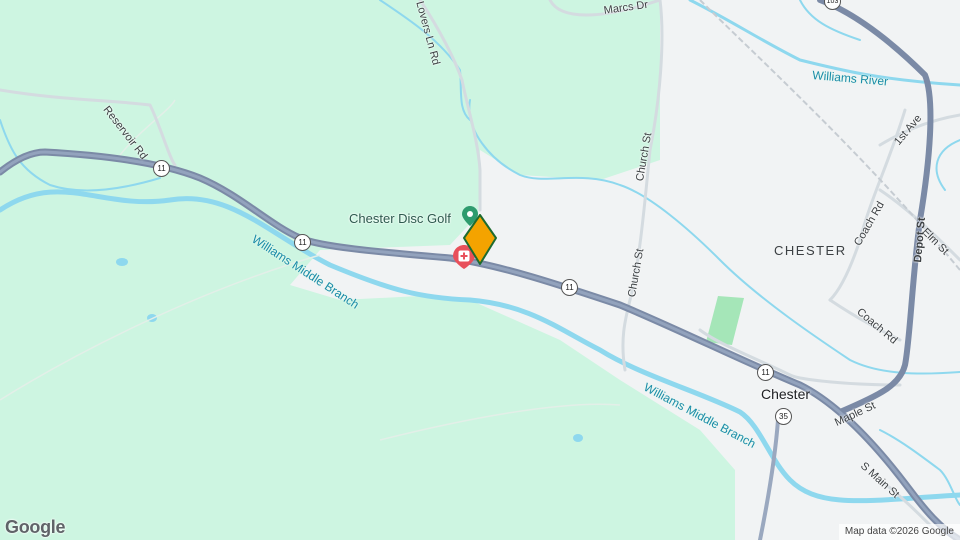  Describe the element at coordinates (785, 394) in the screenshot. I see `place-label-chester: Chester` at that location.